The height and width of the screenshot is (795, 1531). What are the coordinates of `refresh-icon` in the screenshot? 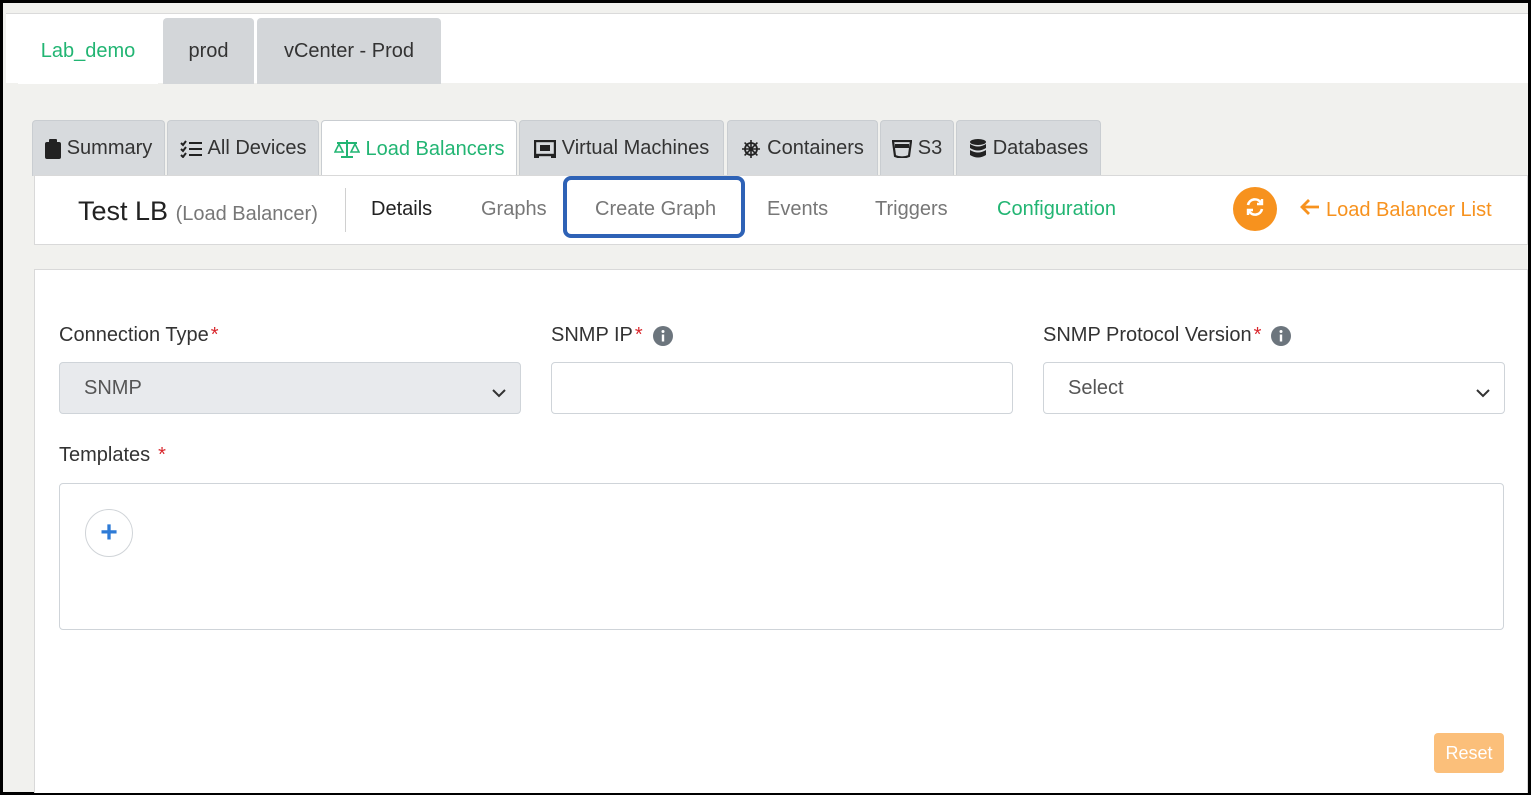 It's located at (1255, 209).